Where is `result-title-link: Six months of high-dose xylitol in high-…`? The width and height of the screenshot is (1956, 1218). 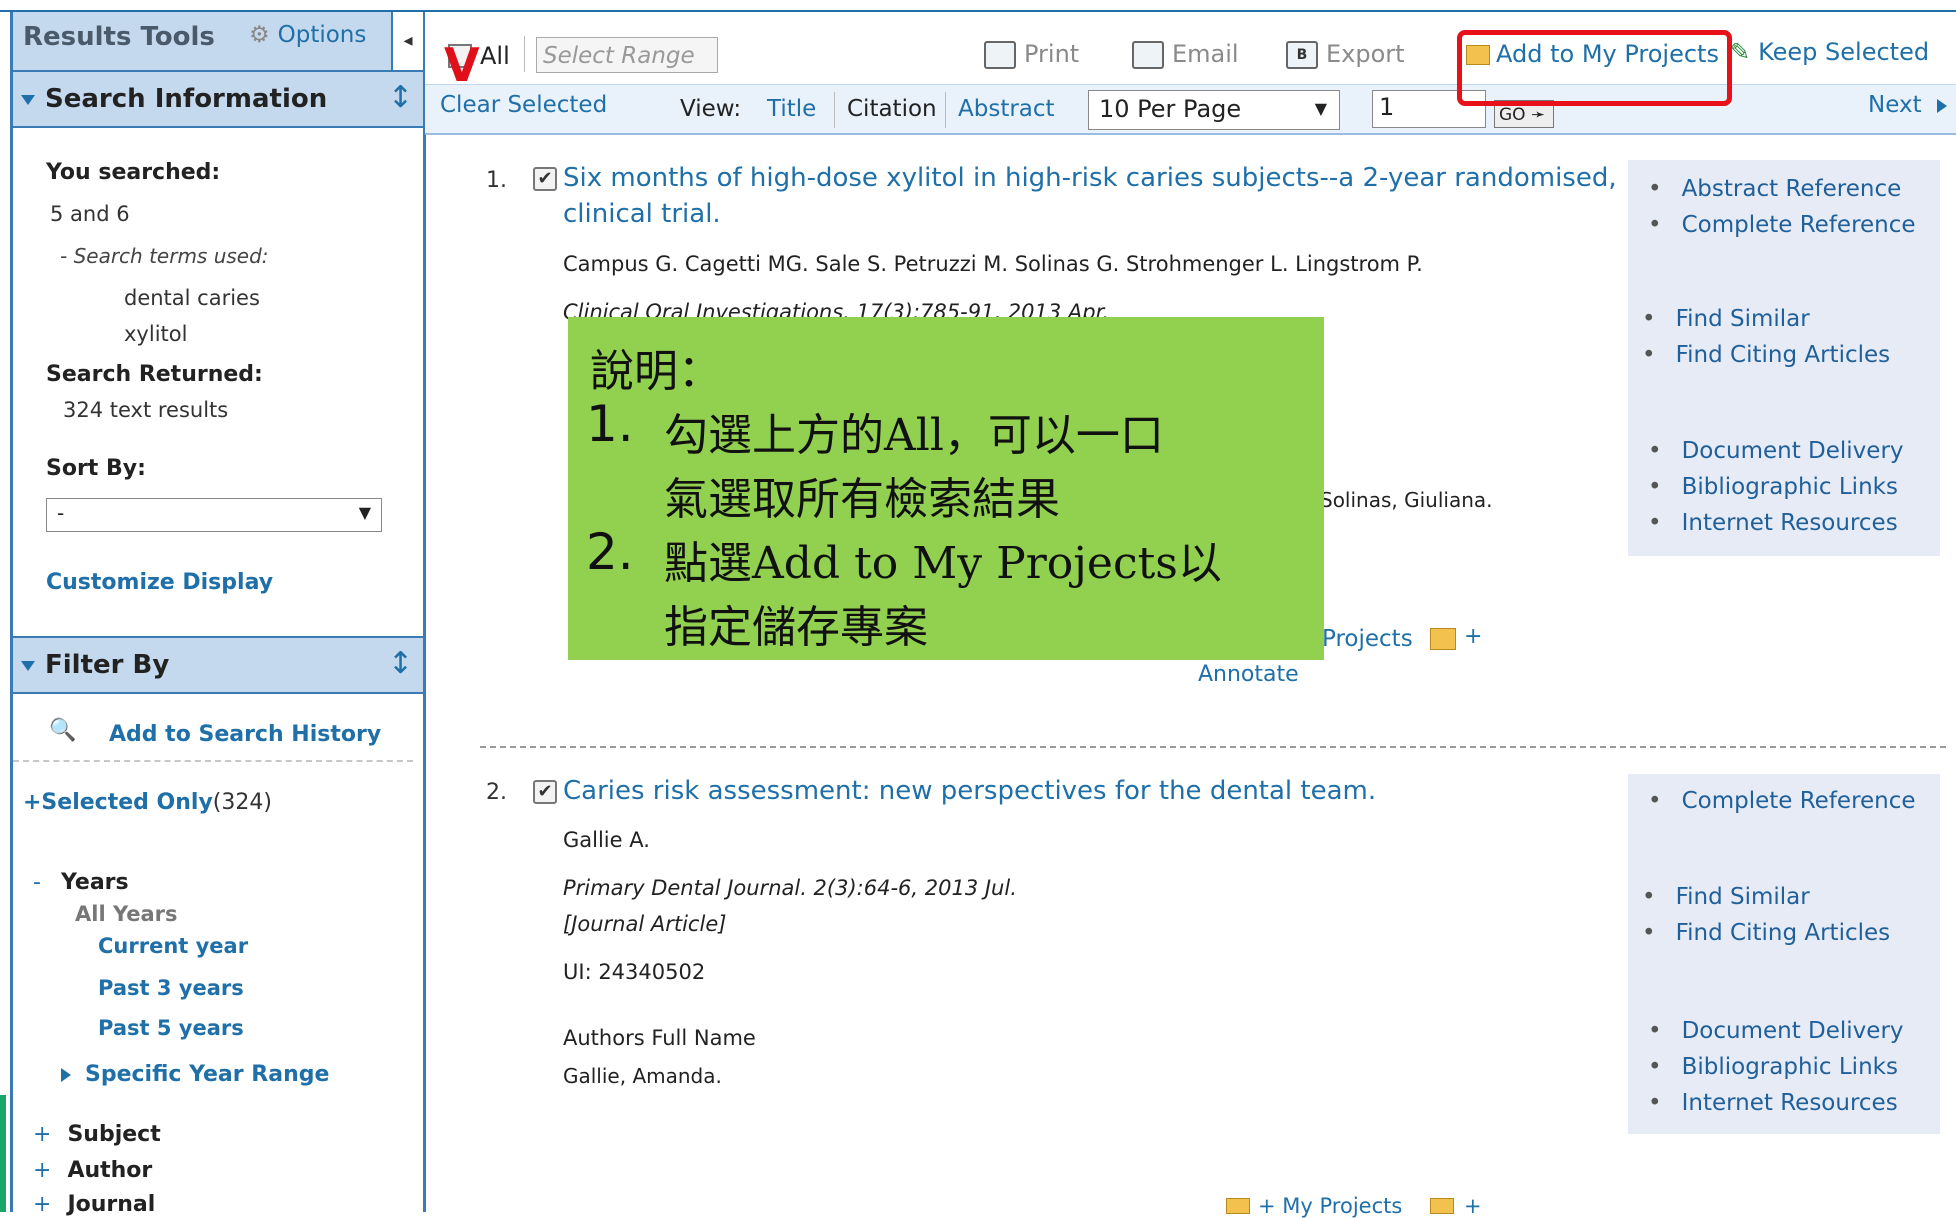
result-title-link: Six months of high-dose xylitol in high-… is located at coordinates (1090, 196).